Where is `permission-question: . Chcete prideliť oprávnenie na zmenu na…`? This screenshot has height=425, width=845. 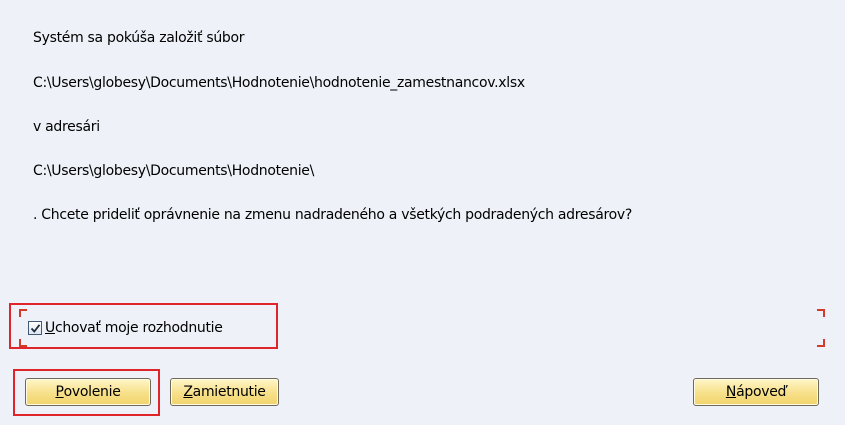 permission-question: . Chcete prideliť oprávnenie na zmenu na… is located at coordinates (333, 215).